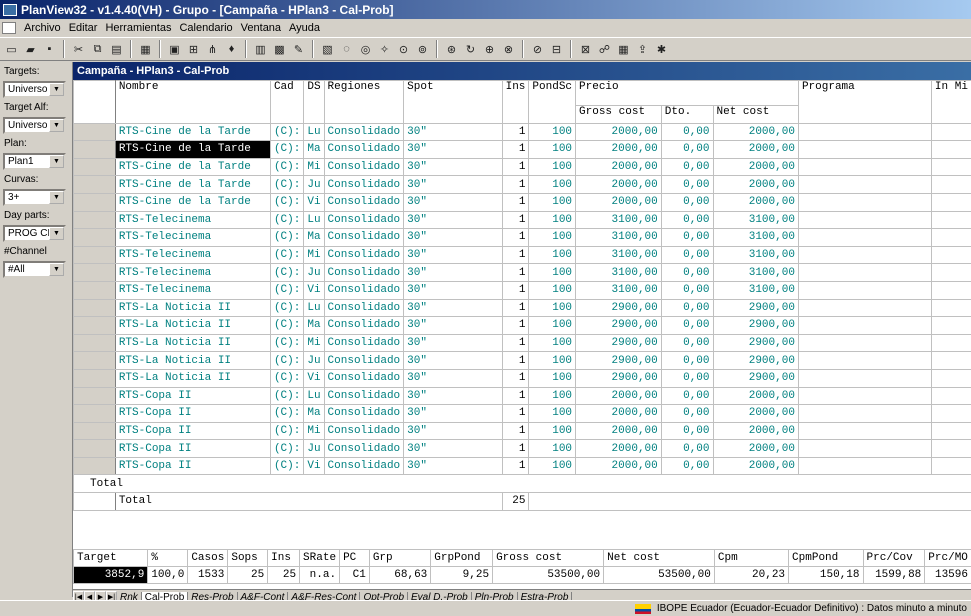  What do you see at coordinates (950, 102) in the screenshot?
I see `col-header-extra: In Mi` at bounding box center [950, 102].